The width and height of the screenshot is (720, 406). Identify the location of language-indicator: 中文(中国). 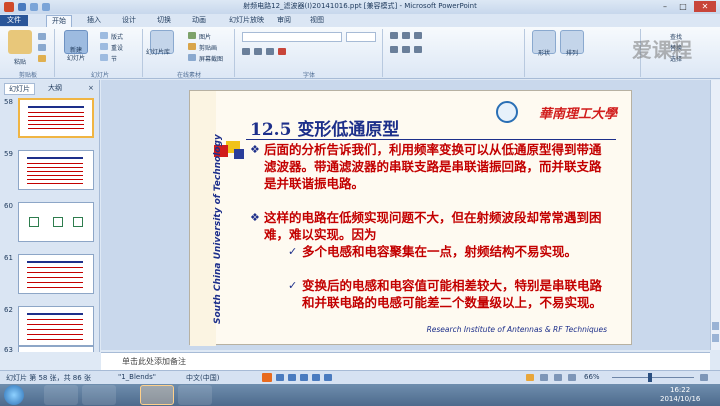
(202, 378).